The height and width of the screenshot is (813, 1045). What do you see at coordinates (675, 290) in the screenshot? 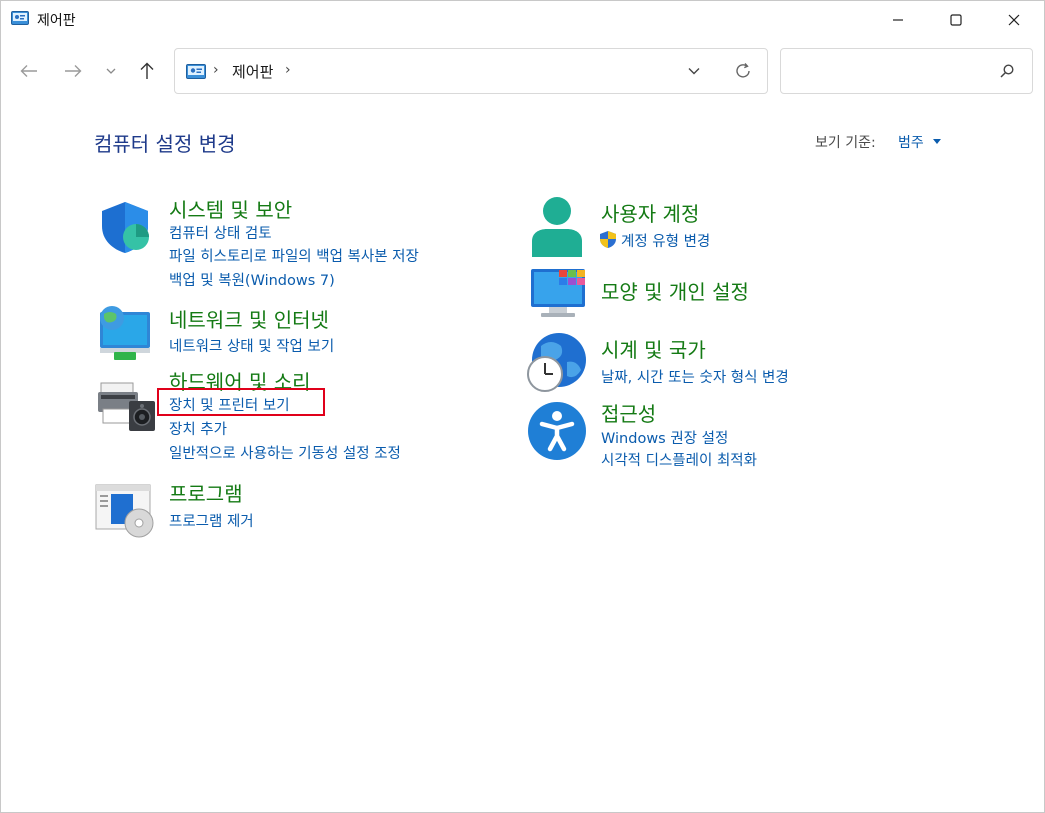
I see `category-appearance-title: 모양 및 개인 설정` at bounding box center [675, 290].